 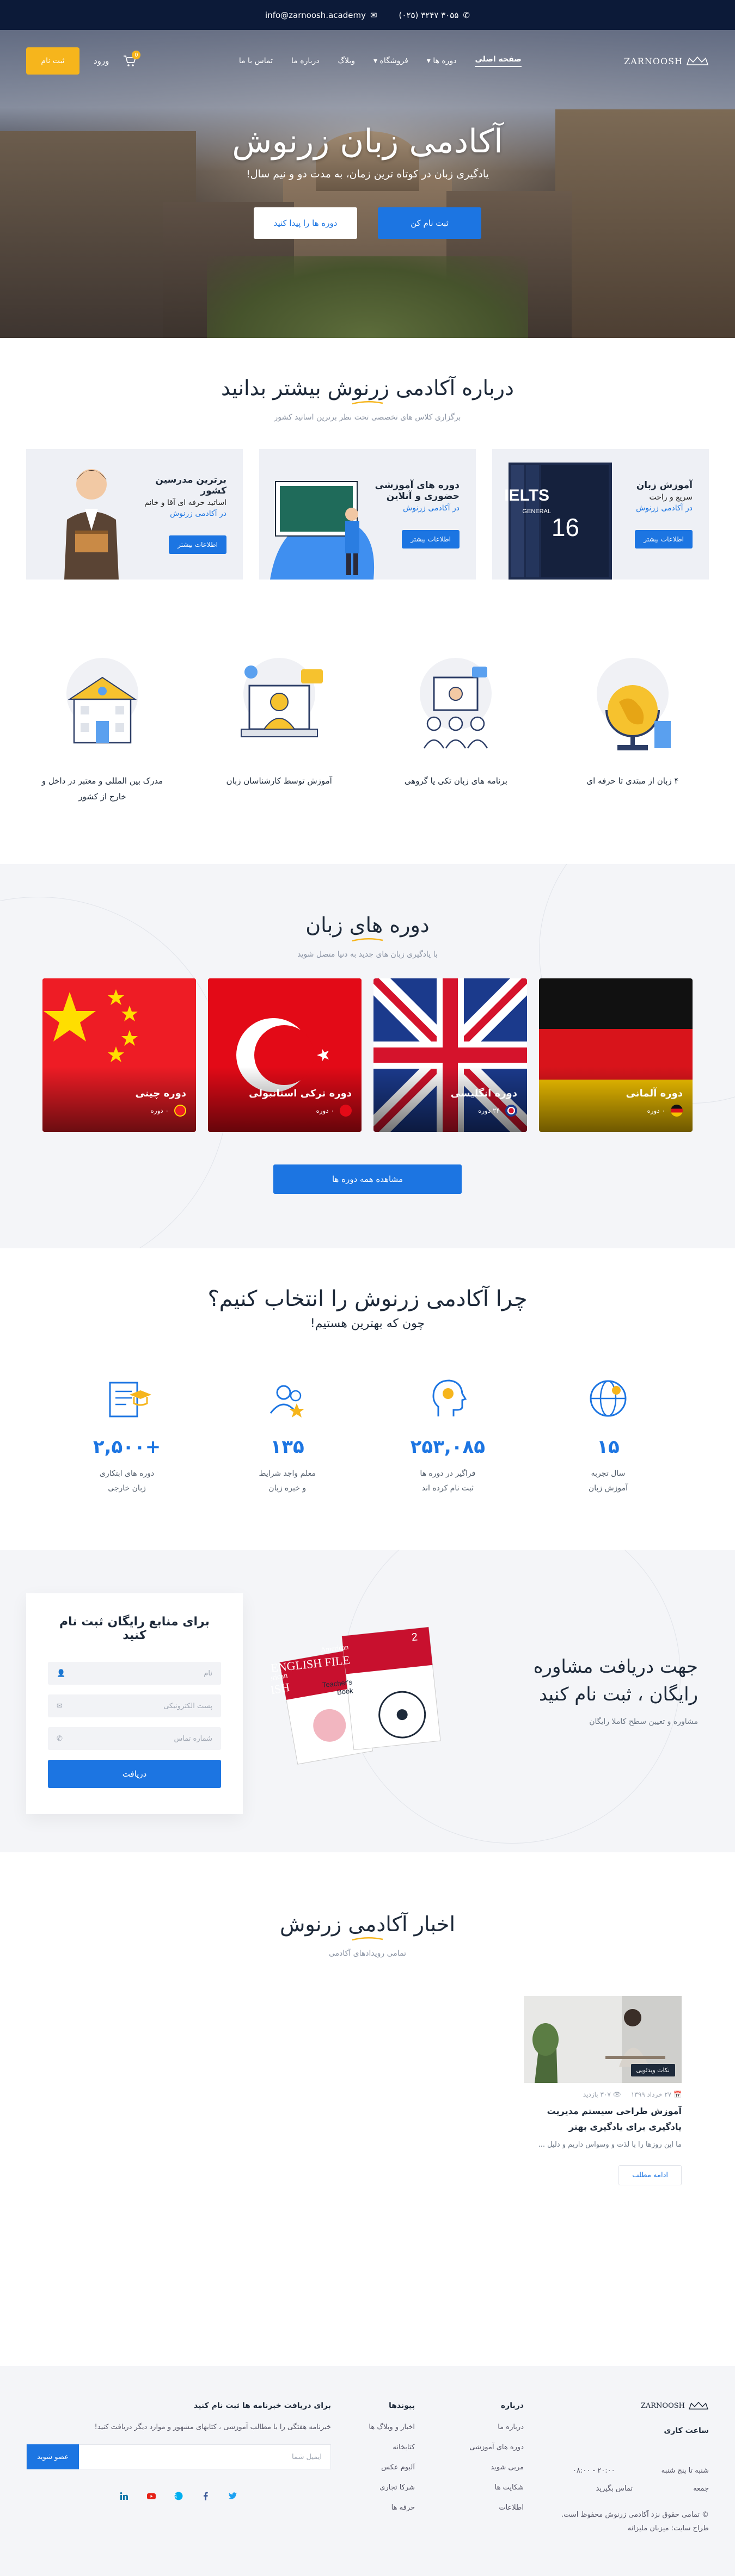 What do you see at coordinates (126, 1434) in the screenshot?
I see `stat-courses: +۲,۵۰۰ دوره های ابتکاری زبان خارجی` at bounding box center [126, 1434].